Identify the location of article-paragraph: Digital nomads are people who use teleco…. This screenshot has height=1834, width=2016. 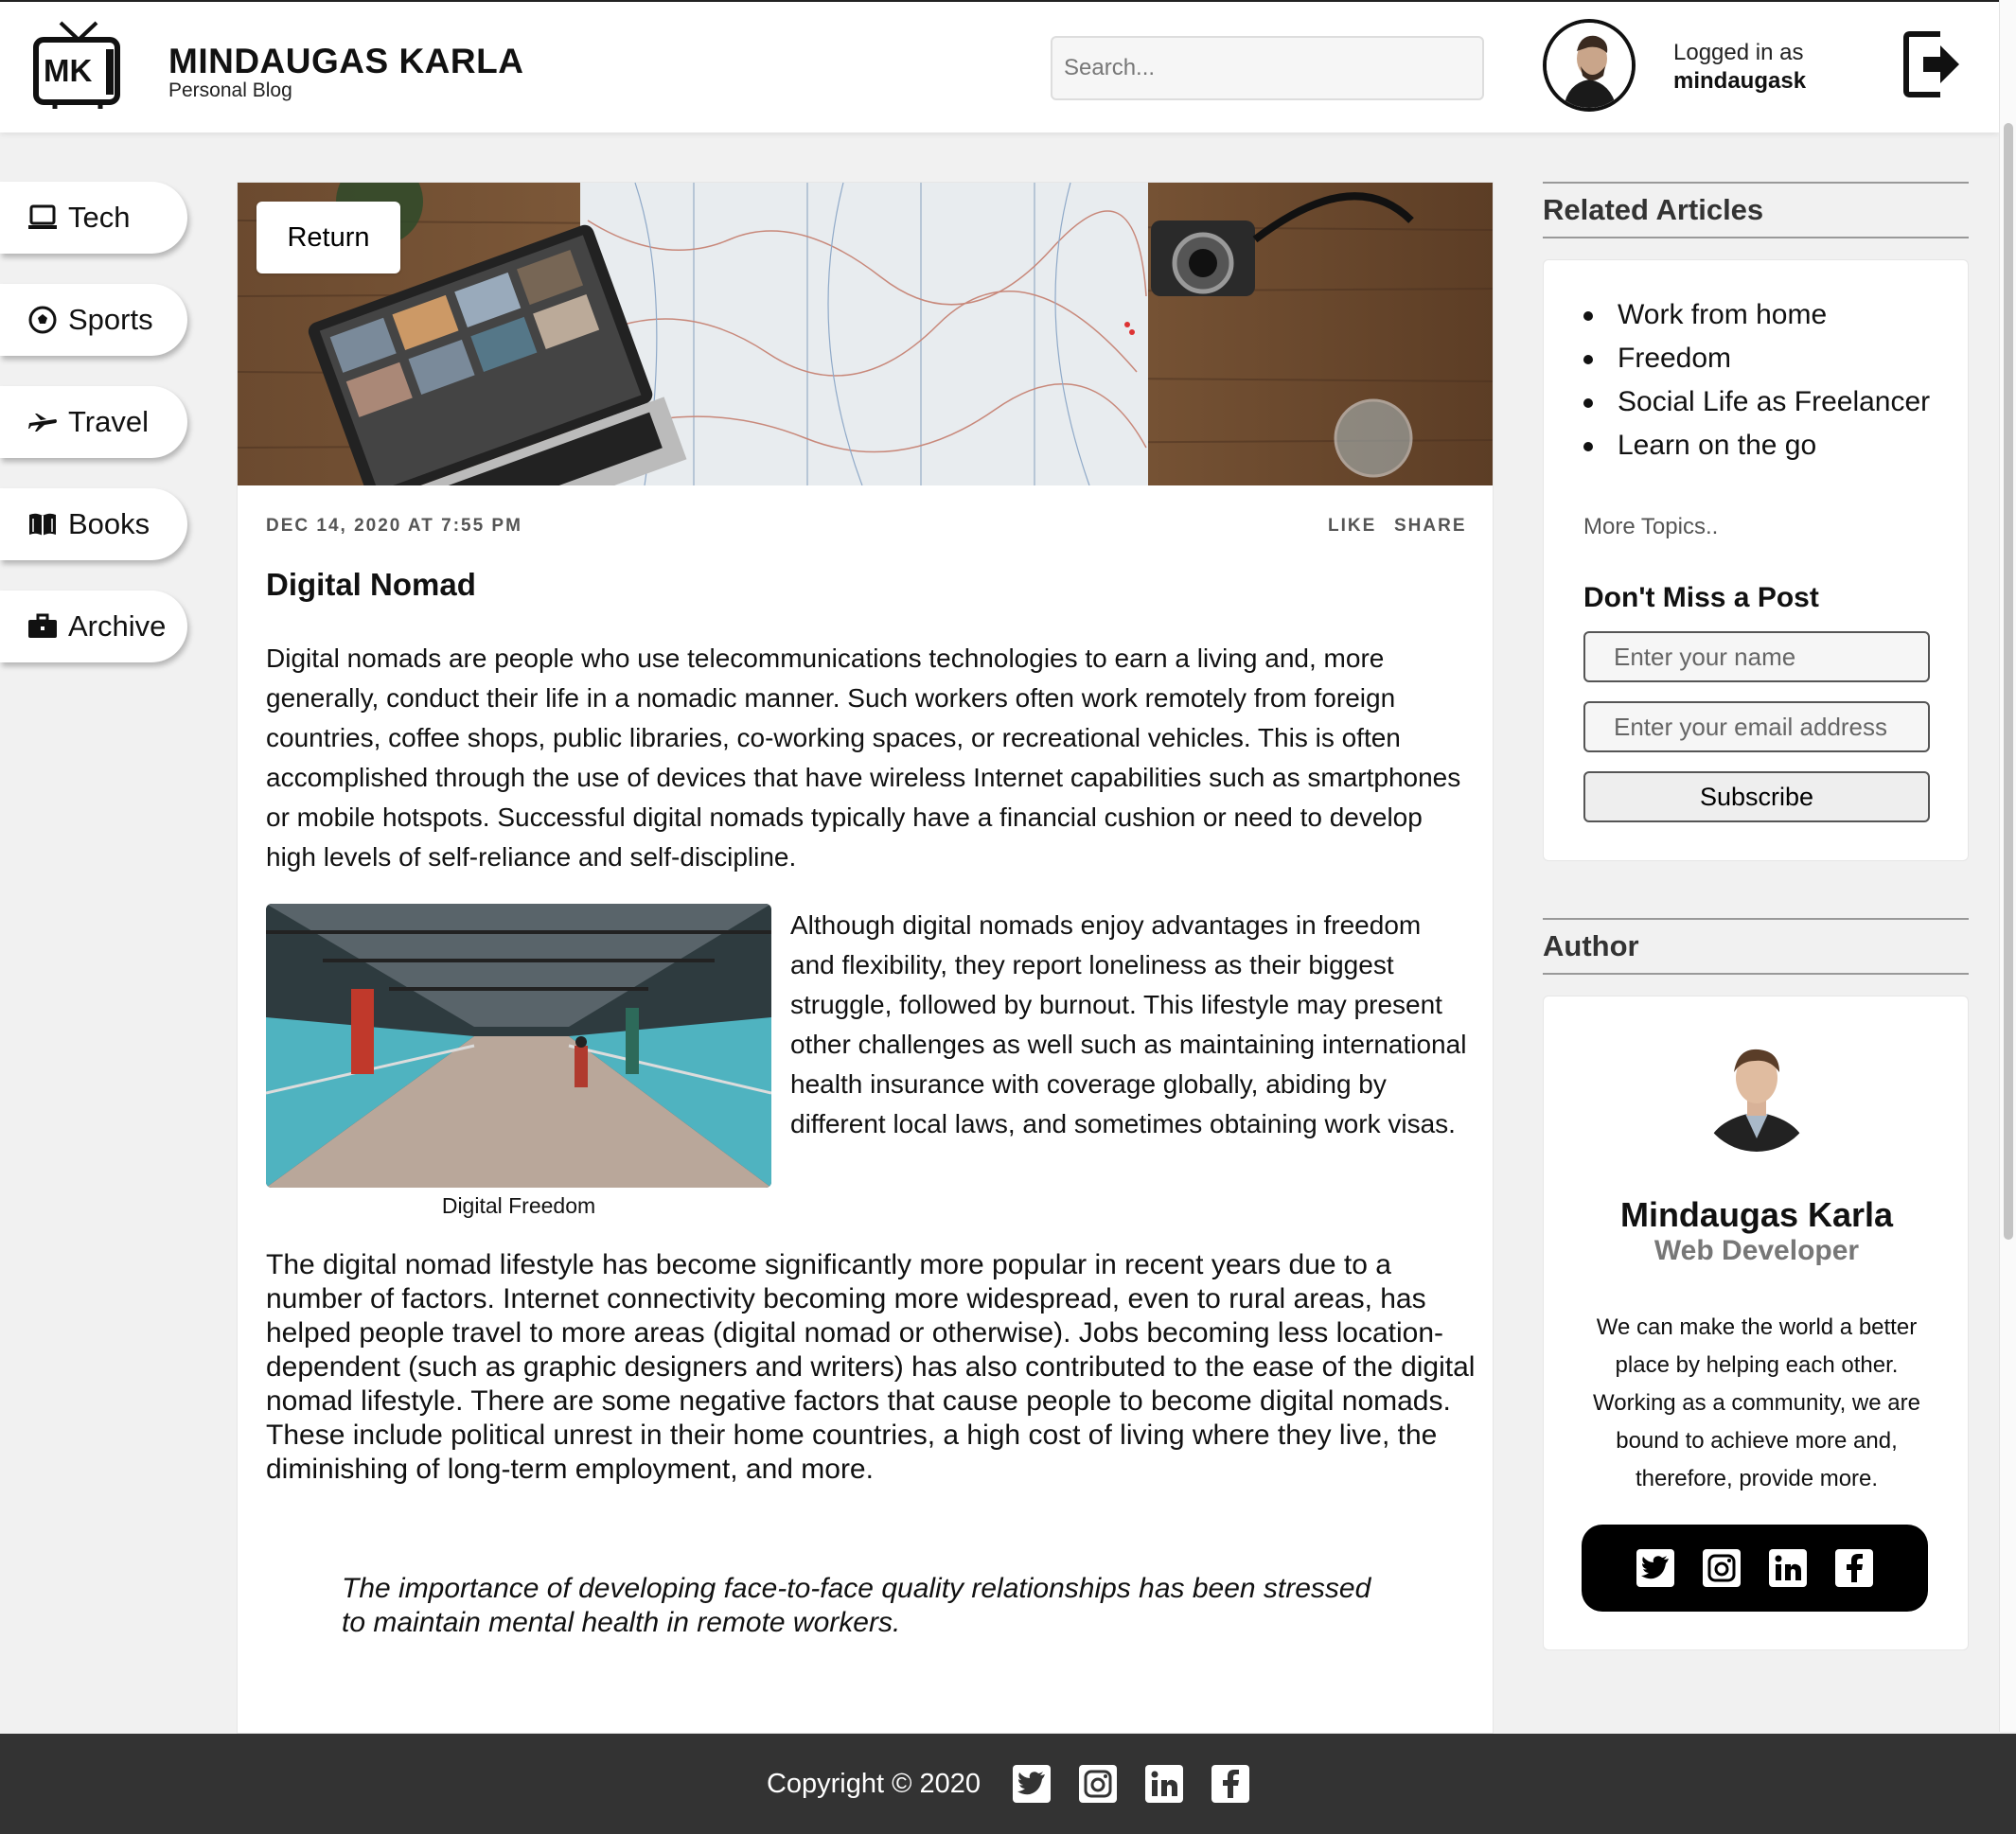
(863, 758).